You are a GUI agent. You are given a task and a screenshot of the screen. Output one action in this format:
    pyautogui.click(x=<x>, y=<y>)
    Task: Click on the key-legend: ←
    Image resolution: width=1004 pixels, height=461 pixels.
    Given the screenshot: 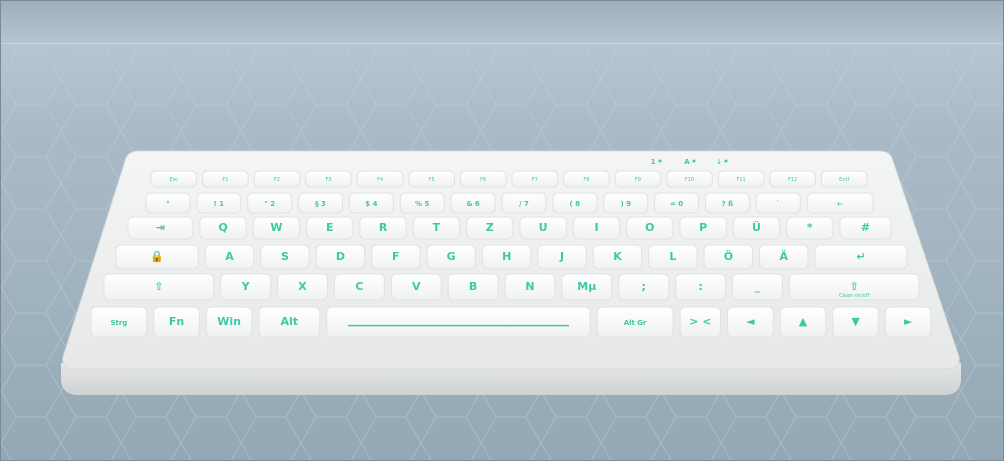 What is the action you would take?
    pyautogui.click(x=840, y=204)
    